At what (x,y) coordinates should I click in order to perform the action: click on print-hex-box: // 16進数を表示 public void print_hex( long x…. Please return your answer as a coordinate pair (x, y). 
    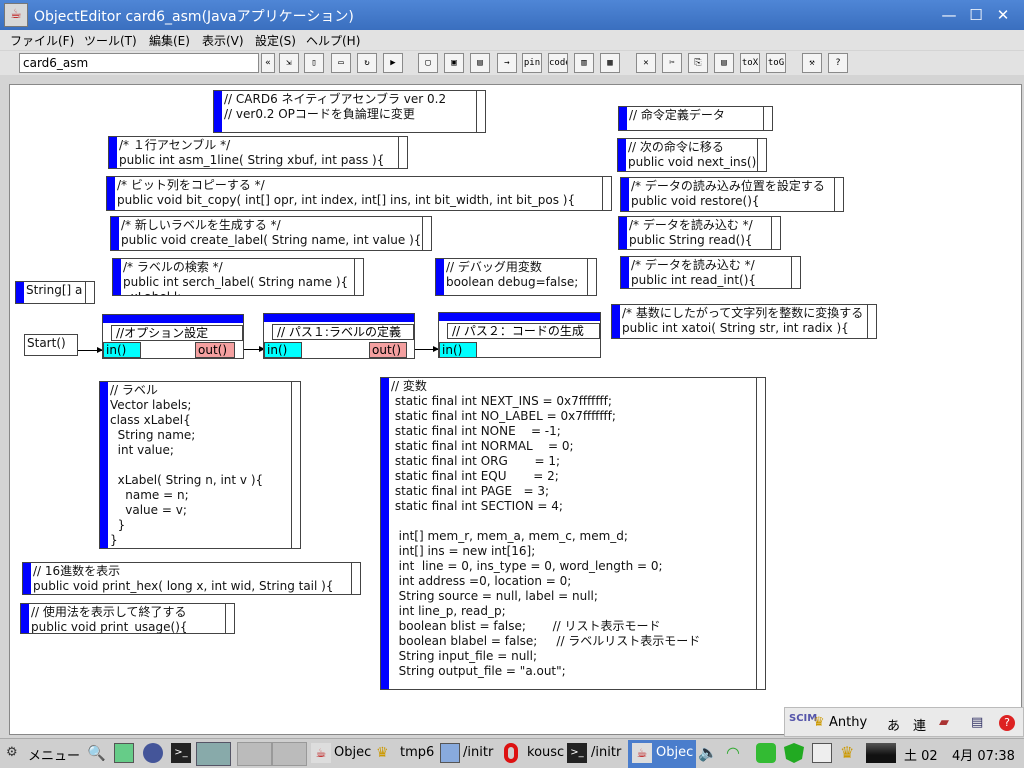
    Looking at the image, I should click on (191, 578).